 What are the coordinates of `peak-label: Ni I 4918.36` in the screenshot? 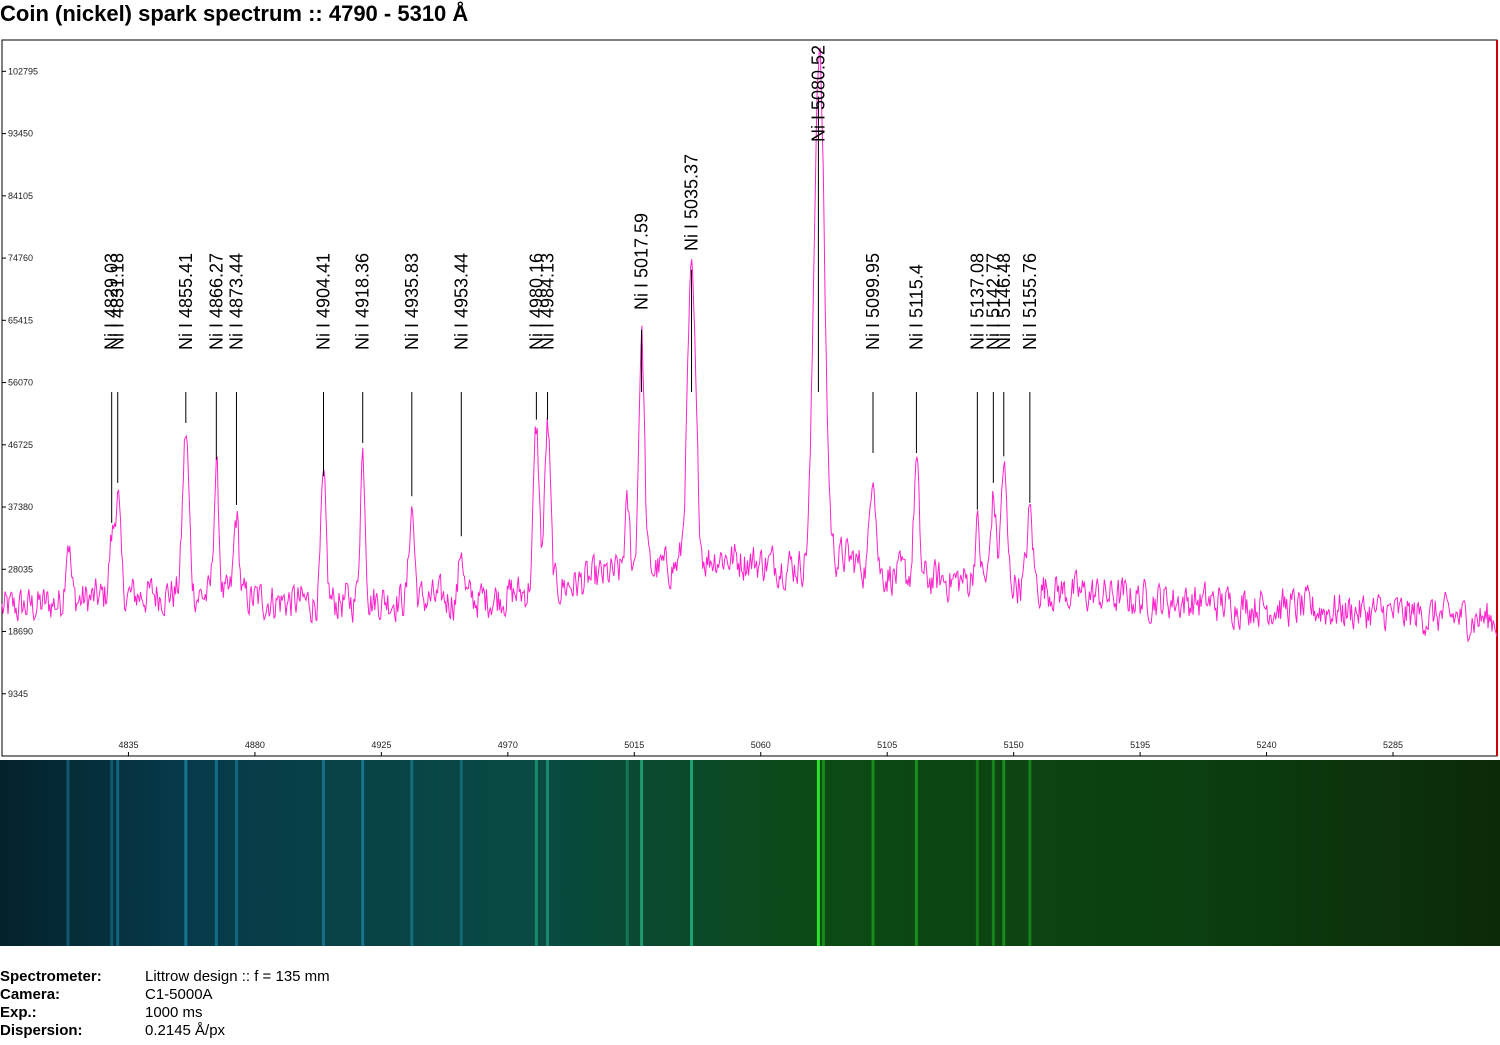 It's located at (363, 301).